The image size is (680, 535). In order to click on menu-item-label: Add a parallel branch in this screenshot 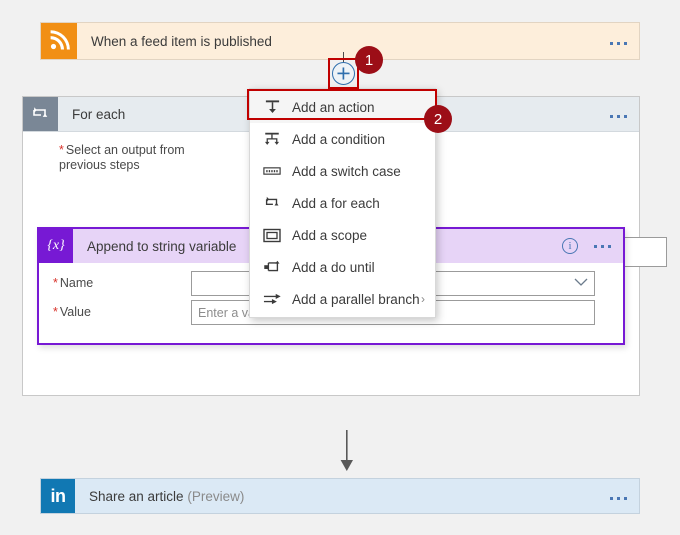, I will do `click(356, 299)`.